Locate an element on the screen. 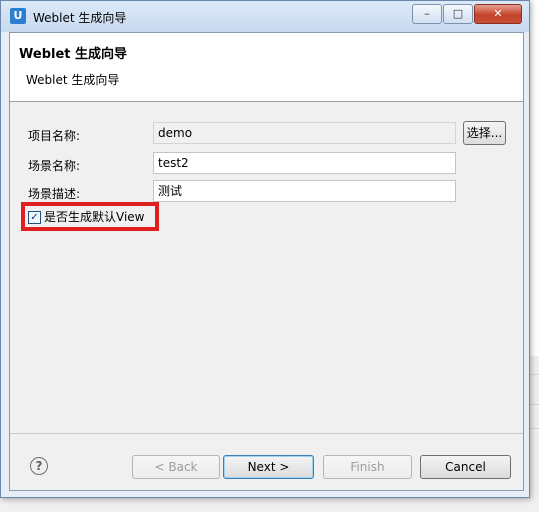 The height and width of the screenshot is (512, 539). scene-name-label: 场景名称: is located at coordinates (54, 166).